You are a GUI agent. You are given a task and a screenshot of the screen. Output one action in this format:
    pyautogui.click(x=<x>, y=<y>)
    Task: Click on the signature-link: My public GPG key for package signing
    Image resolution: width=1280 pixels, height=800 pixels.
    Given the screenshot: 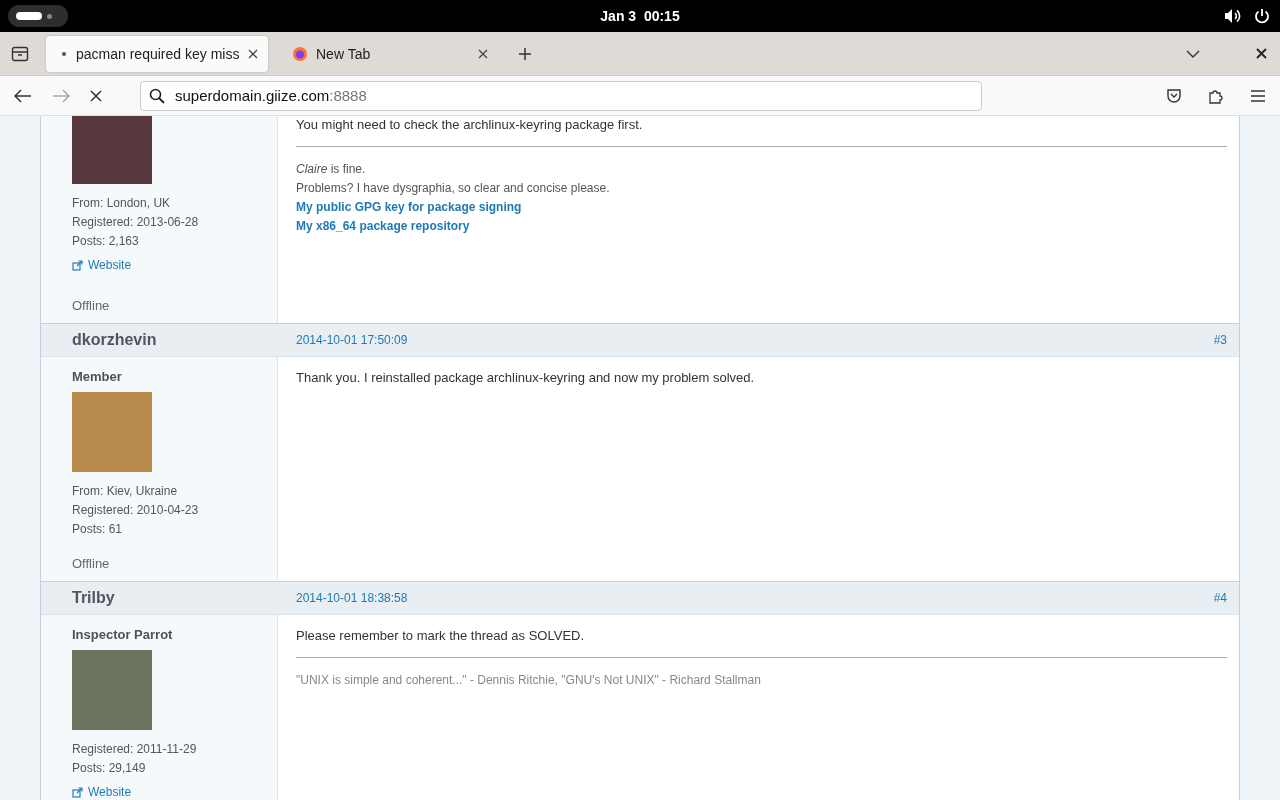 What is the action you would take?
    pyautogui.click(x=409, y=207)
    